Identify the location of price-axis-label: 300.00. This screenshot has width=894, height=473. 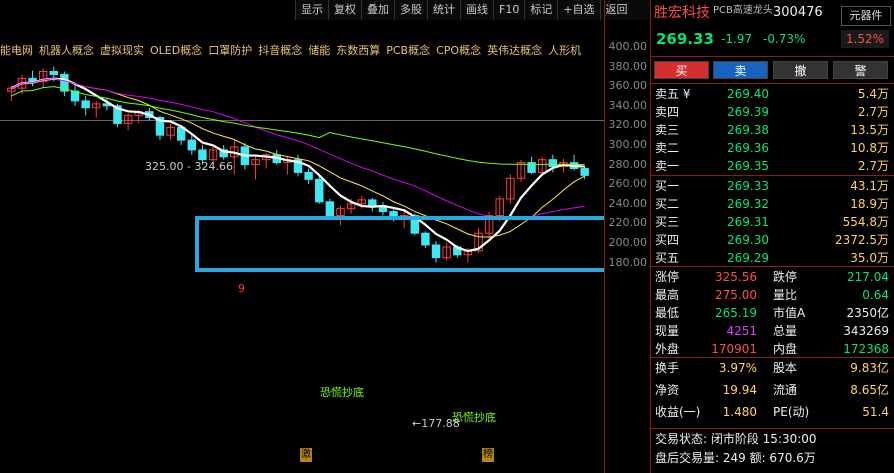
(628, 144).